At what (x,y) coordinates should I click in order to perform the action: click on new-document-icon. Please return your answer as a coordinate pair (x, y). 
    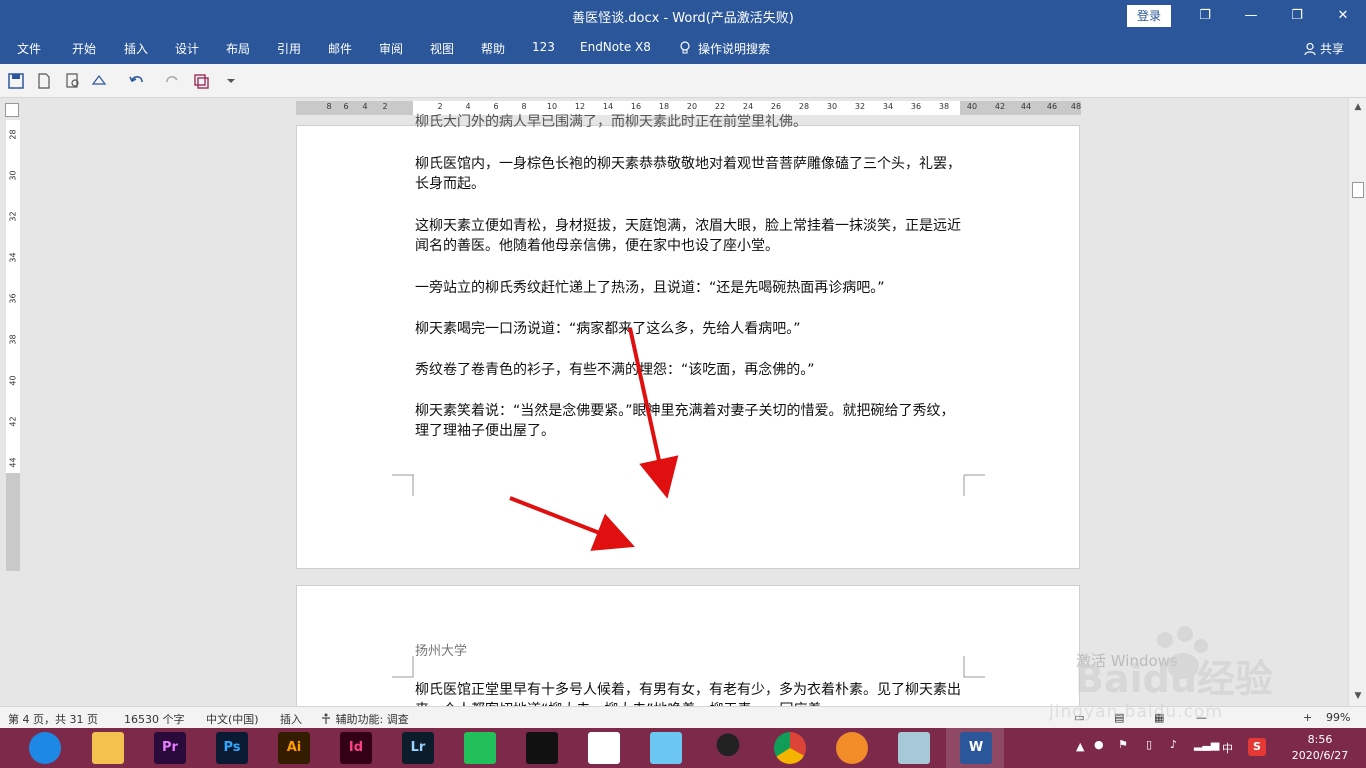
    Looking at the image, I should click on (44, 81).